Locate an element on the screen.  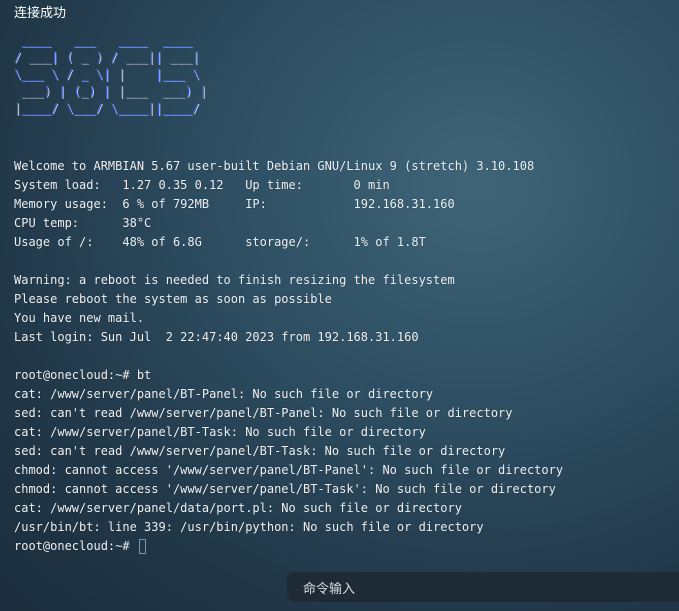
connection-status: 连接成功 is located at coordinates (40, 13).